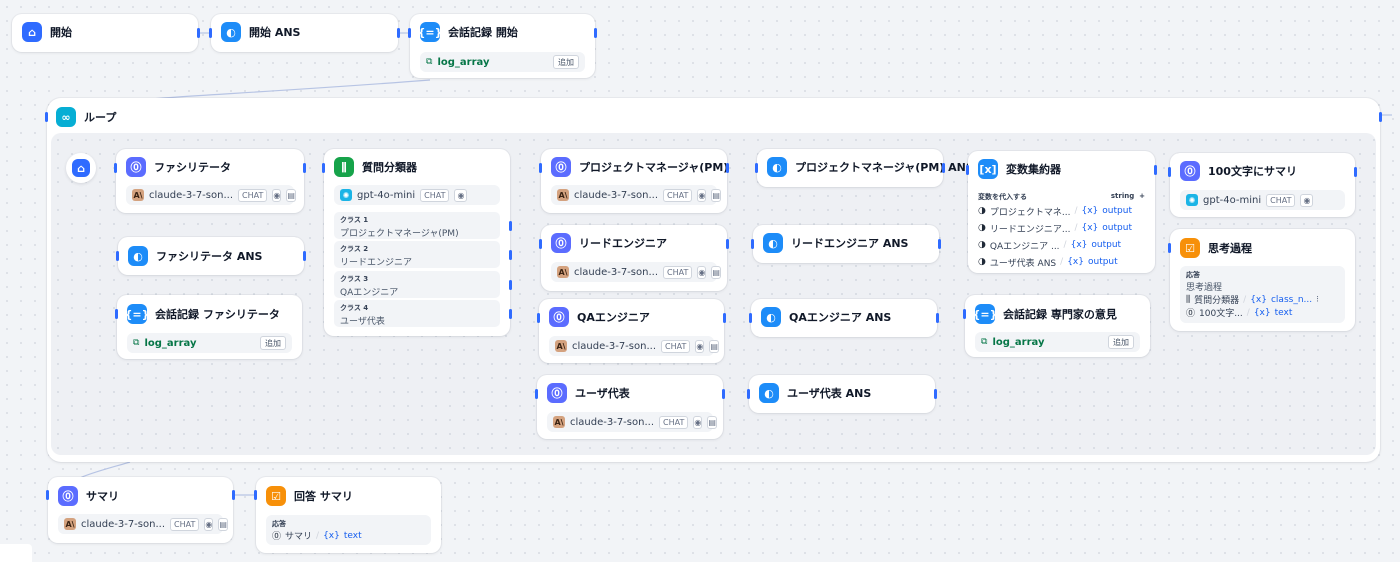 The height and width of the screenshot is (562, 1400). What do you see at coordinates (116, 314) in the screenshot?
I see `handle-logfac-in` at bounding box center [116, 314].